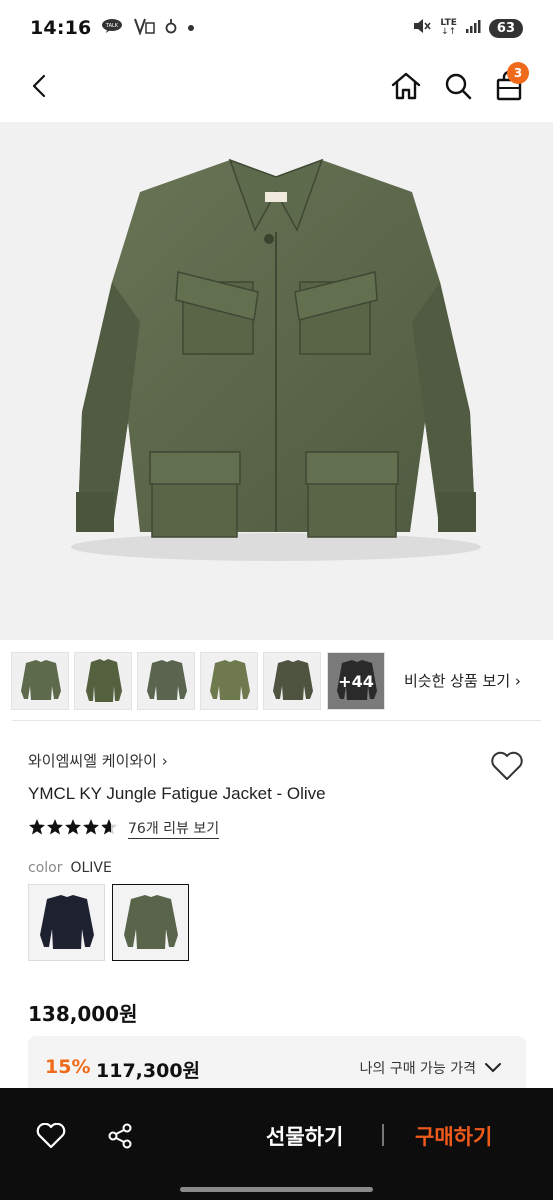  I want to click on battery-icon: 63, so click(505, 28).